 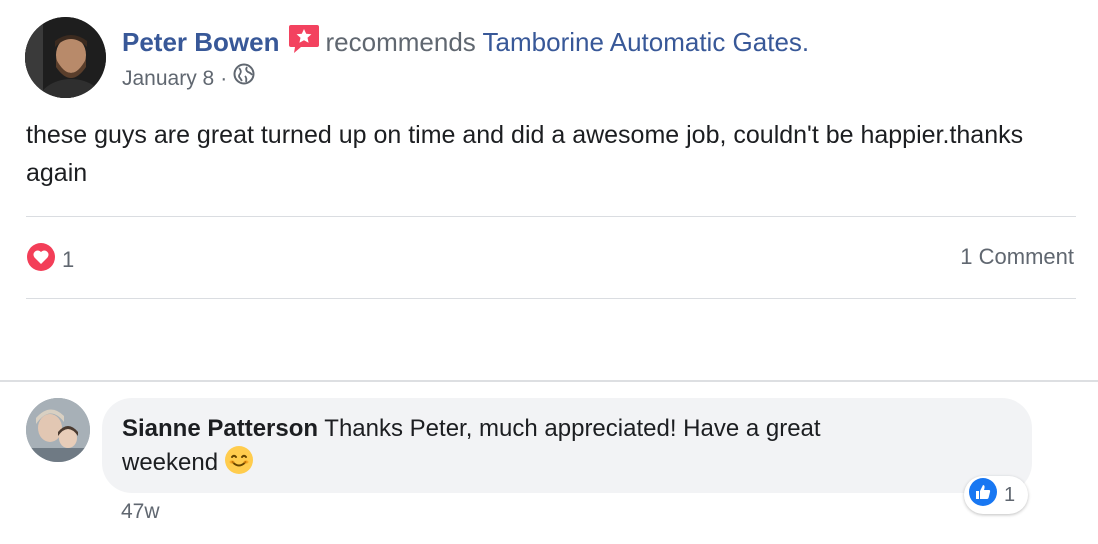 I want to click on comment-count-link: 1 Comment, so click(x=1017, y=257).